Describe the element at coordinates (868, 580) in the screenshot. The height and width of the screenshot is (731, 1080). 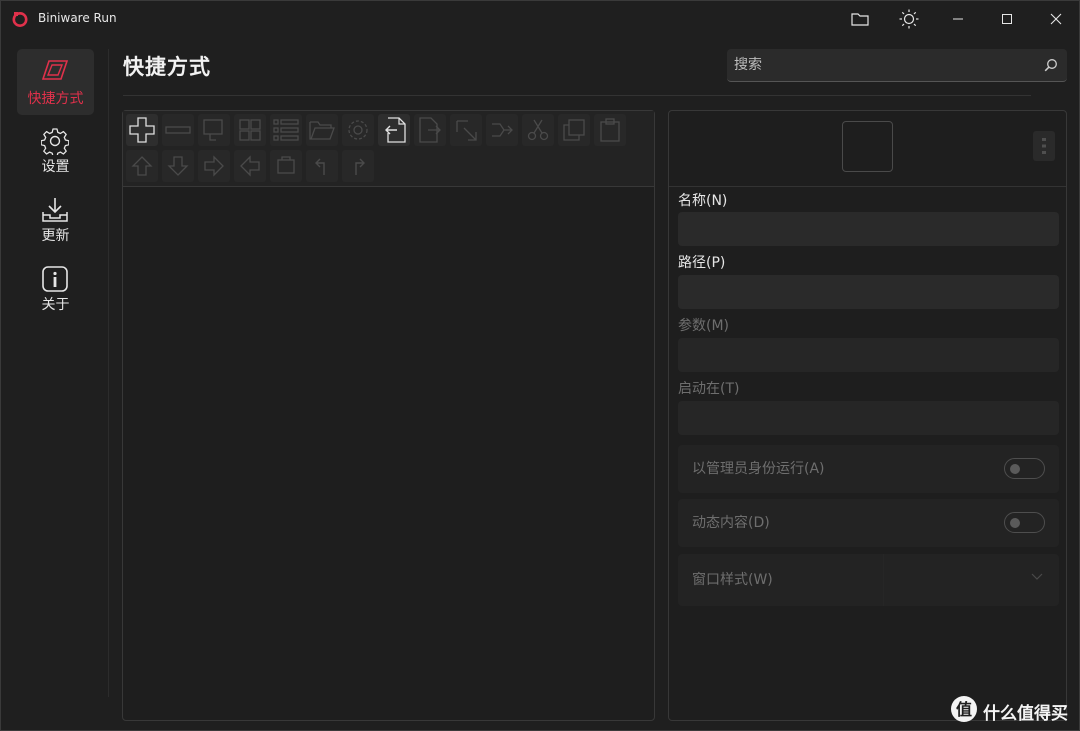
I see `window-style-row: 窗口样式(W)` at that location.